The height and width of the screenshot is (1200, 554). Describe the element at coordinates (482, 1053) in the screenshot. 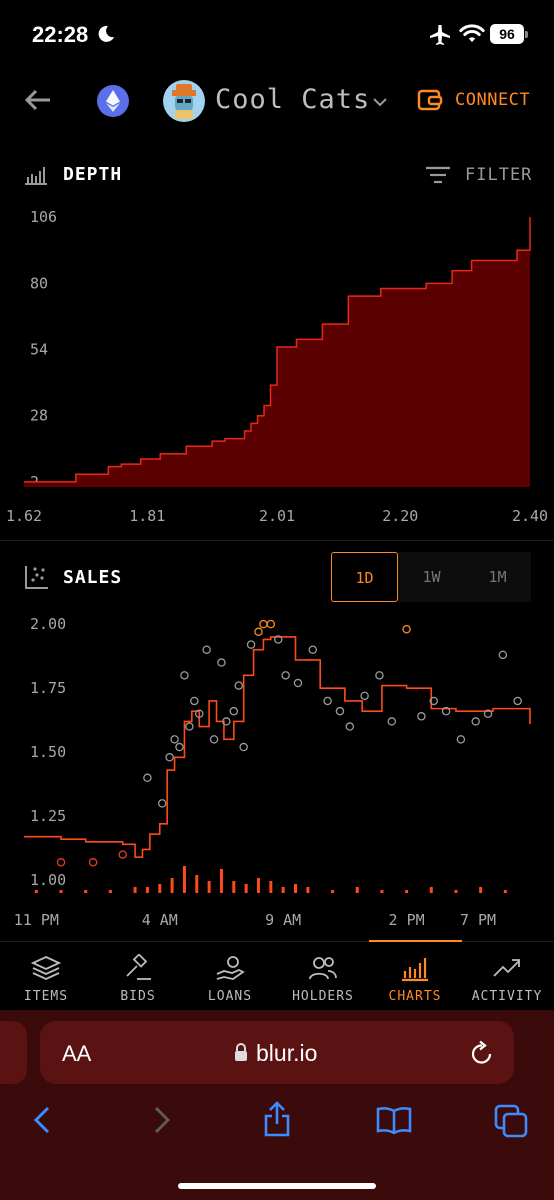

I see `reload-icon` at that location.